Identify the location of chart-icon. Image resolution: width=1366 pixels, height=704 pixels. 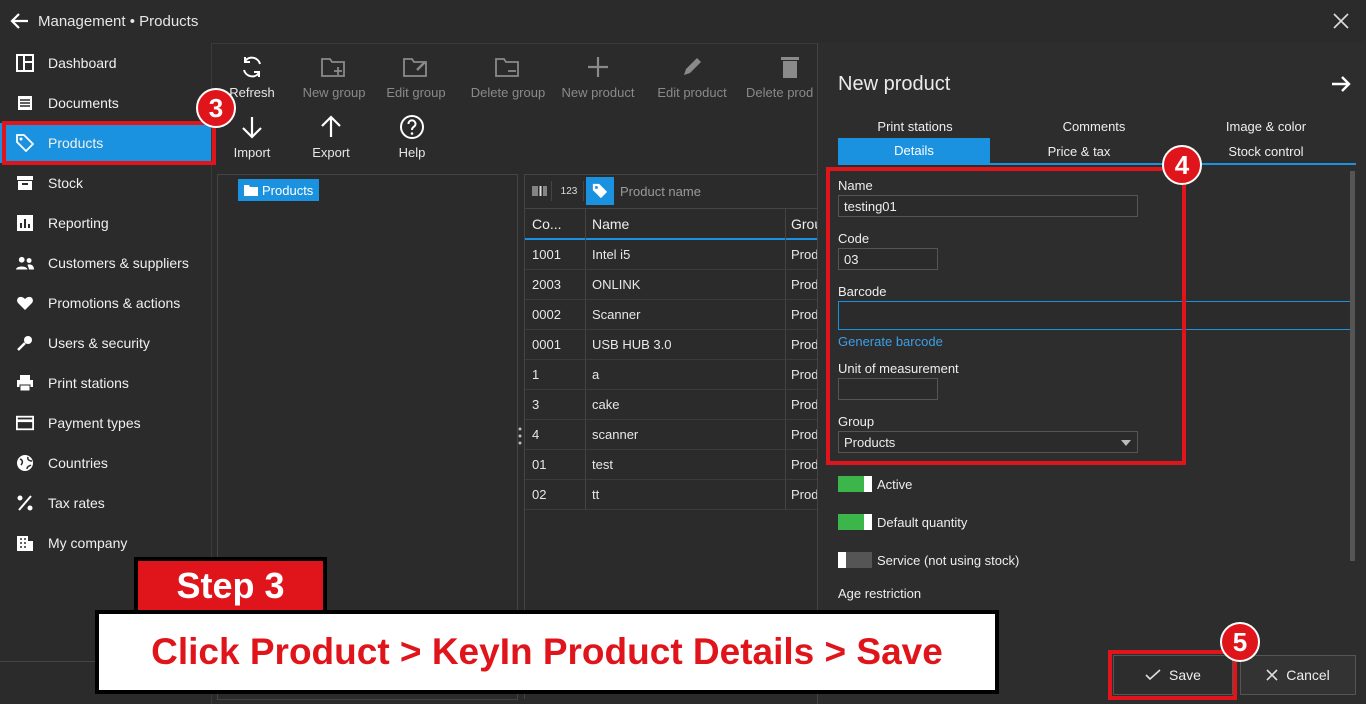
(25, 223).